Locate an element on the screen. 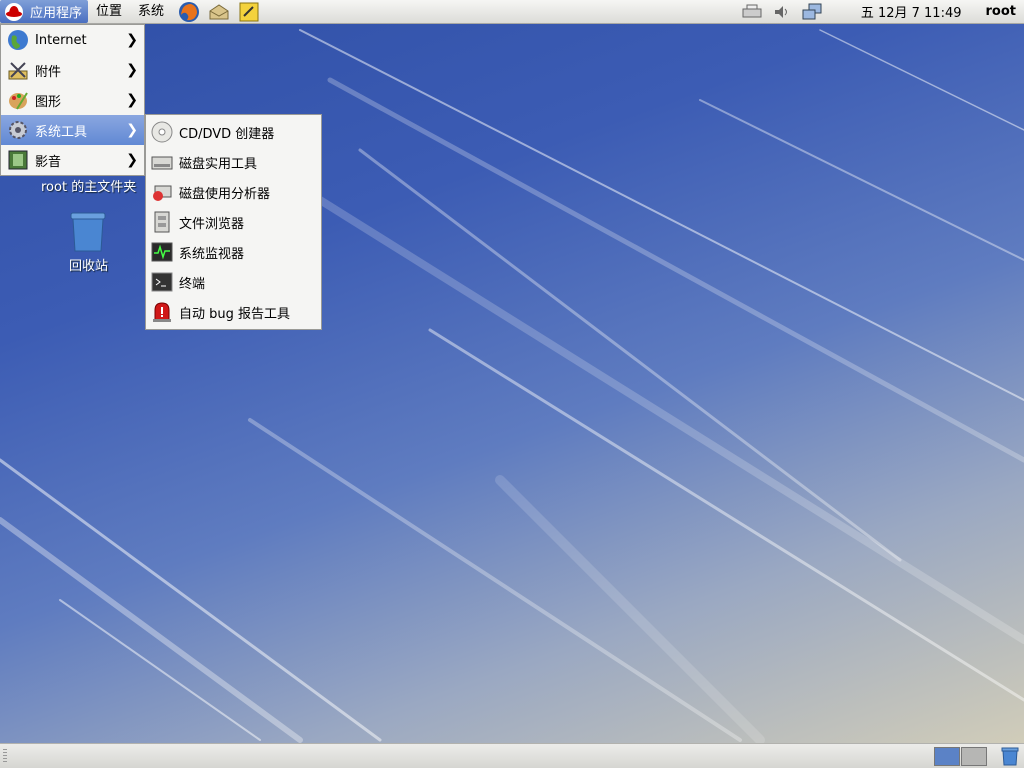  submenu-item-label: 磁盘实用工具 is located at coordinates (218, 164).